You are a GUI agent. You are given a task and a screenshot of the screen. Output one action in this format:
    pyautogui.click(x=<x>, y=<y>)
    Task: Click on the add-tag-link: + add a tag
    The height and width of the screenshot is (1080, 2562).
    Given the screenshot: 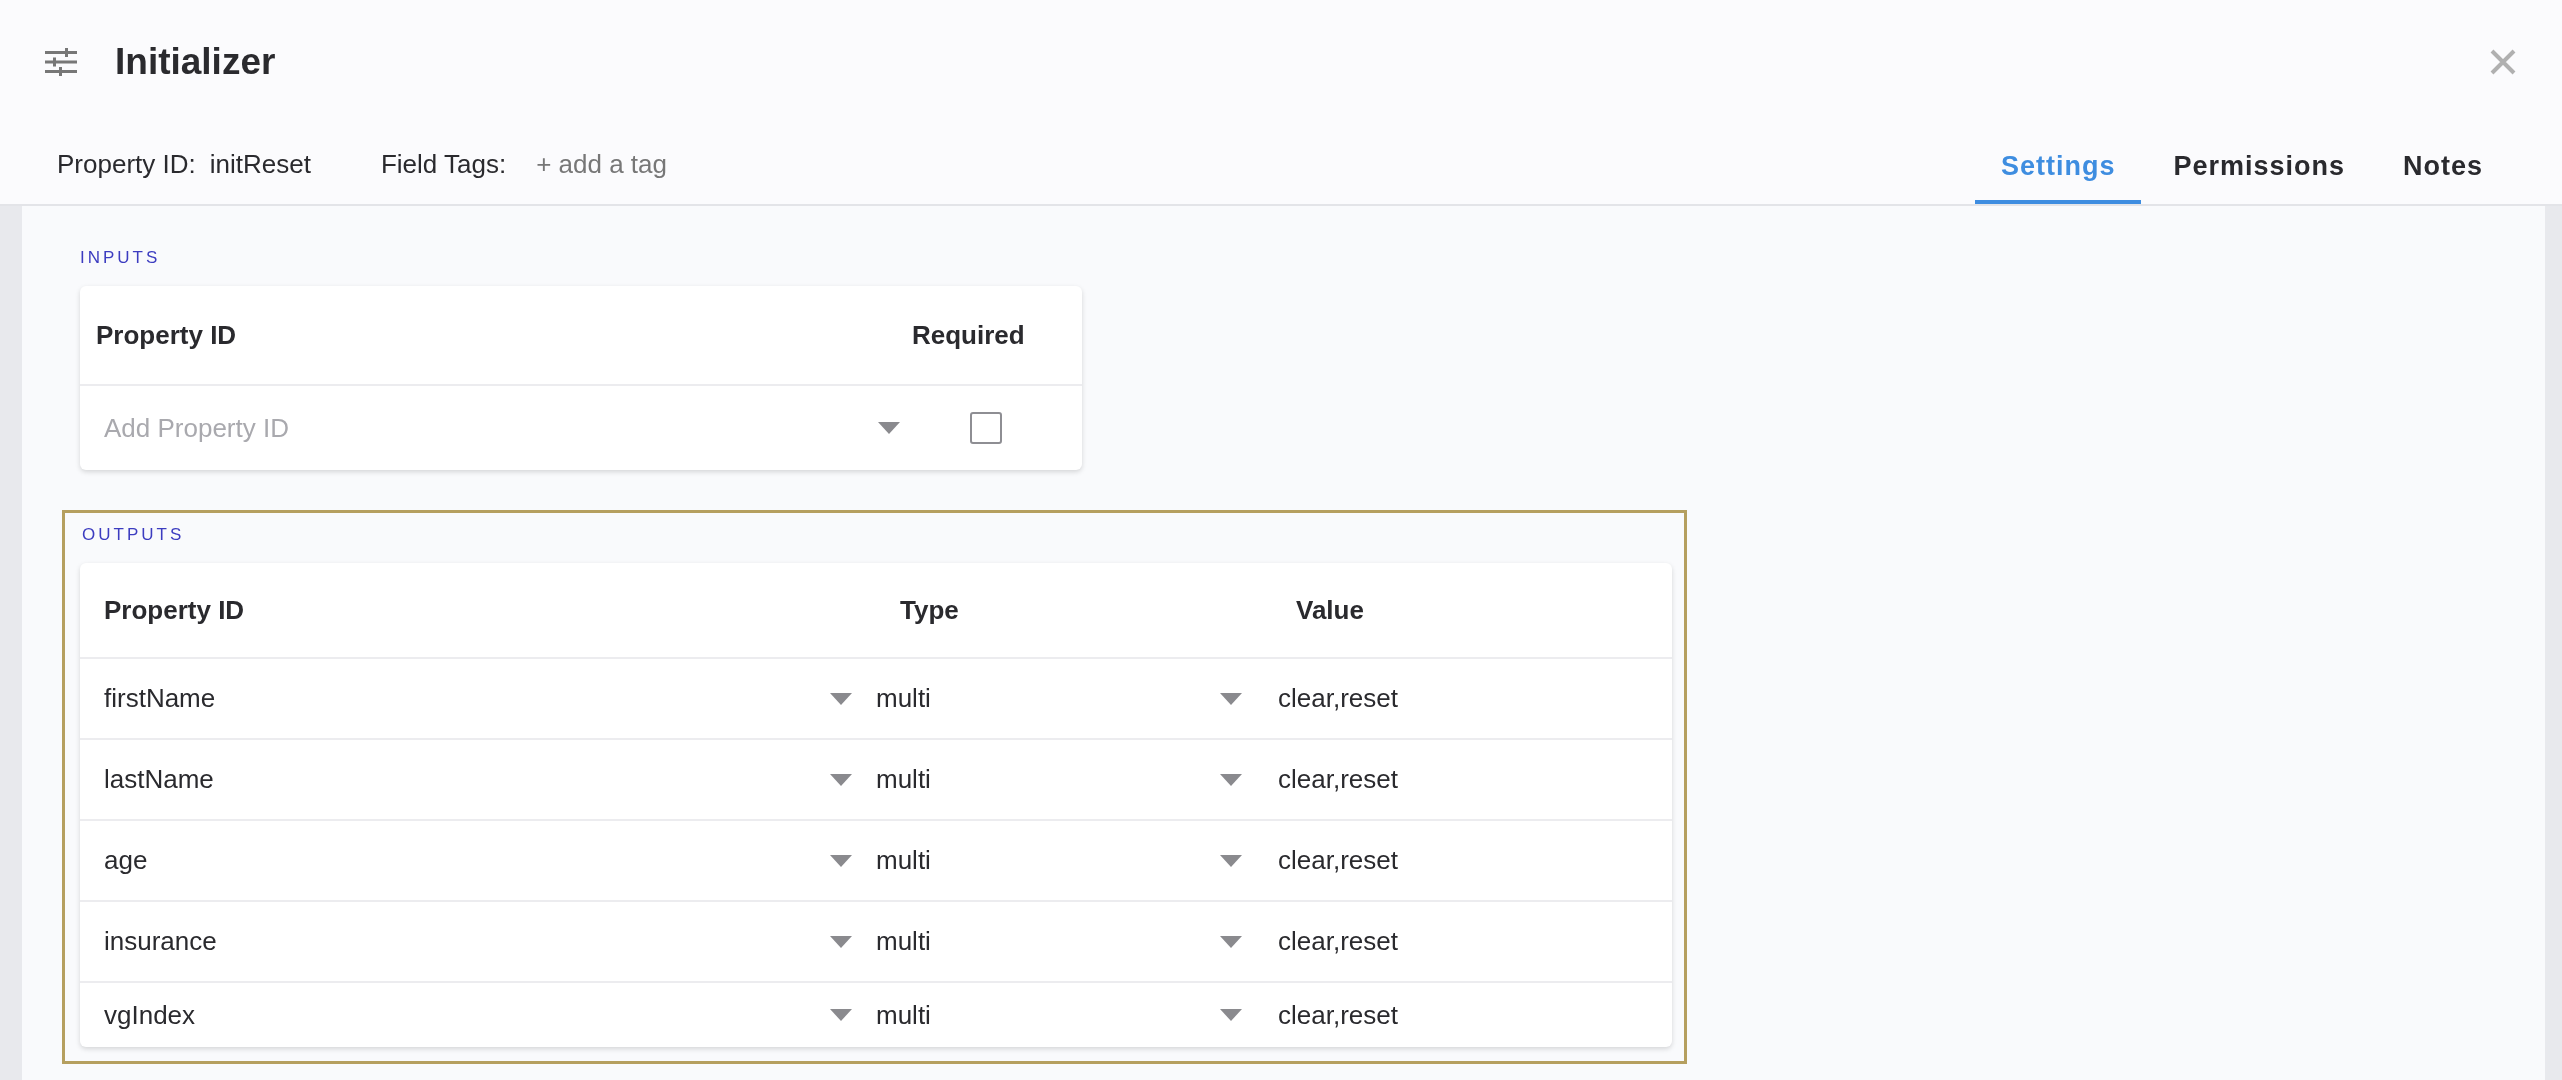 What is the action you would take?
    pyautogui.click(x=601, y=164)
    